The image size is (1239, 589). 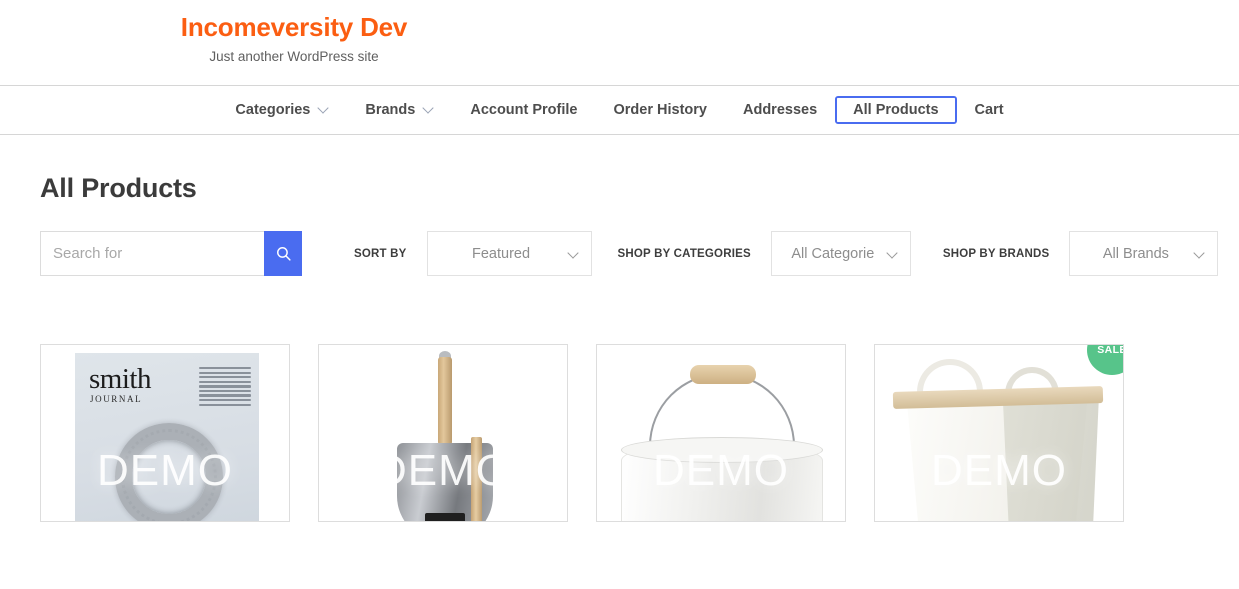 I want to click on search-input, so click(x=152, y=253).